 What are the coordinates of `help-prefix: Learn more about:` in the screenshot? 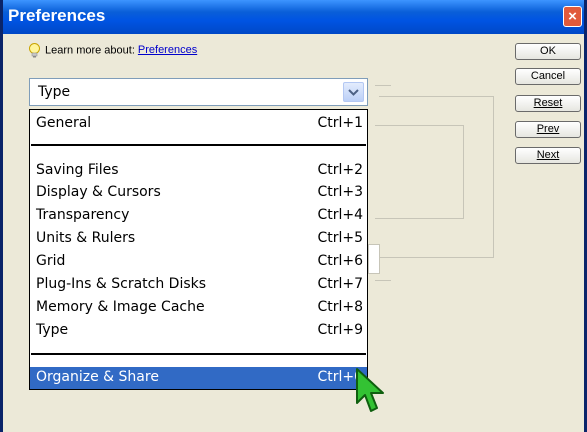 It's located at (90, 50).